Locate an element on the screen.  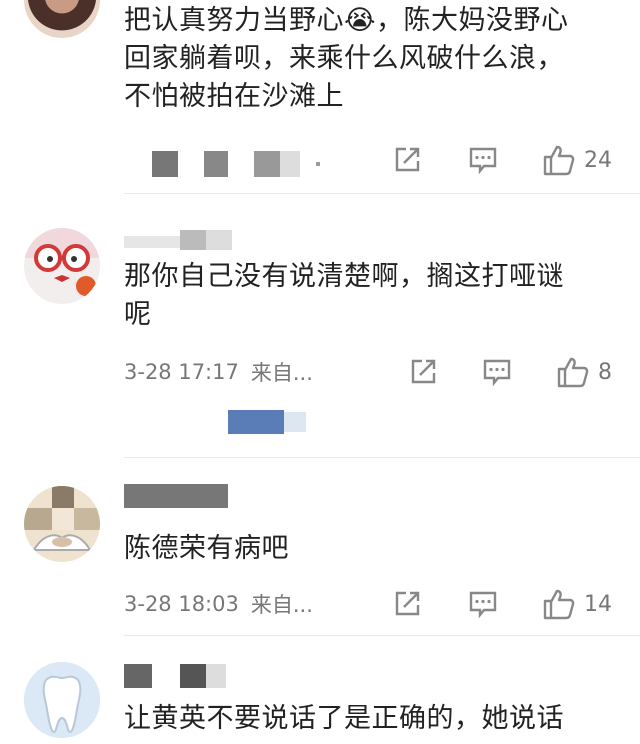
comment-line: 让黄英不要说话了是正确的，她说话 is located at coordinates (344, 718).